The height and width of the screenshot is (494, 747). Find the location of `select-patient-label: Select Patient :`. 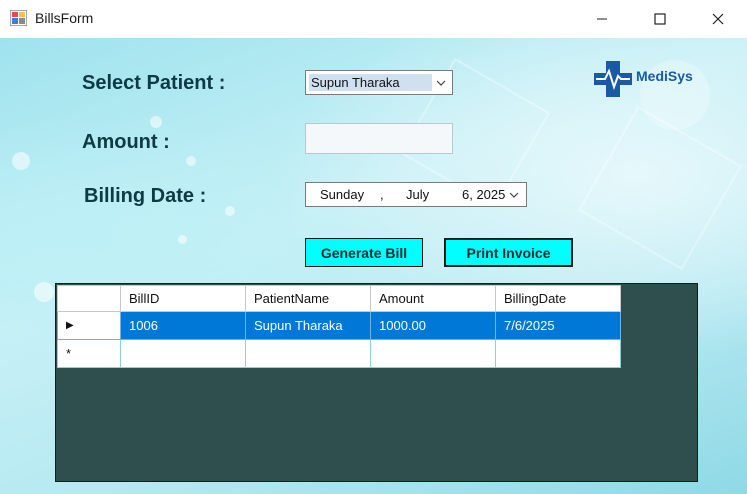

select-patient-label: Select Patient : is located at coordinates (154, 83).